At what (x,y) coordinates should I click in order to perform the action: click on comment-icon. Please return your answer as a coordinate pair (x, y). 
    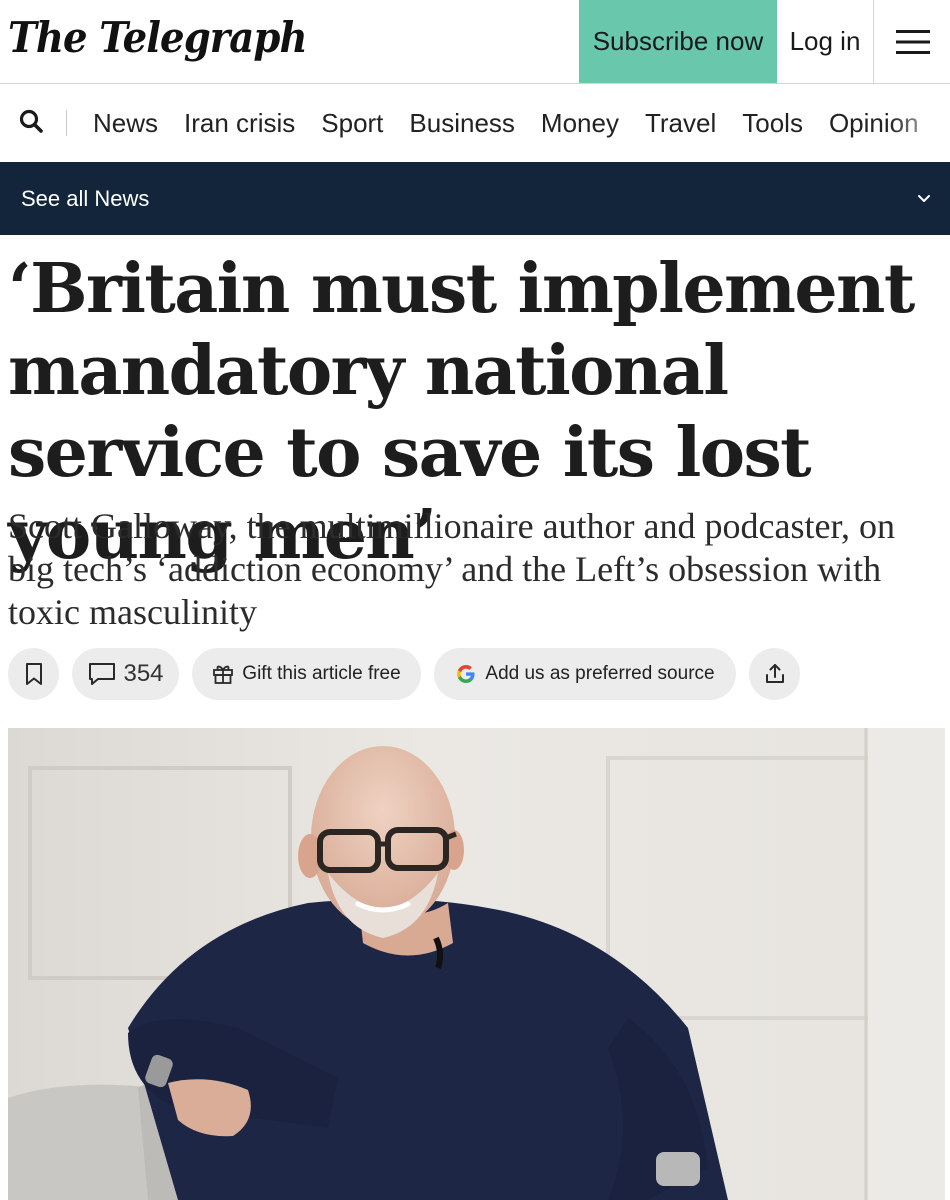
    Looking at the image, I should click on (102, 674).